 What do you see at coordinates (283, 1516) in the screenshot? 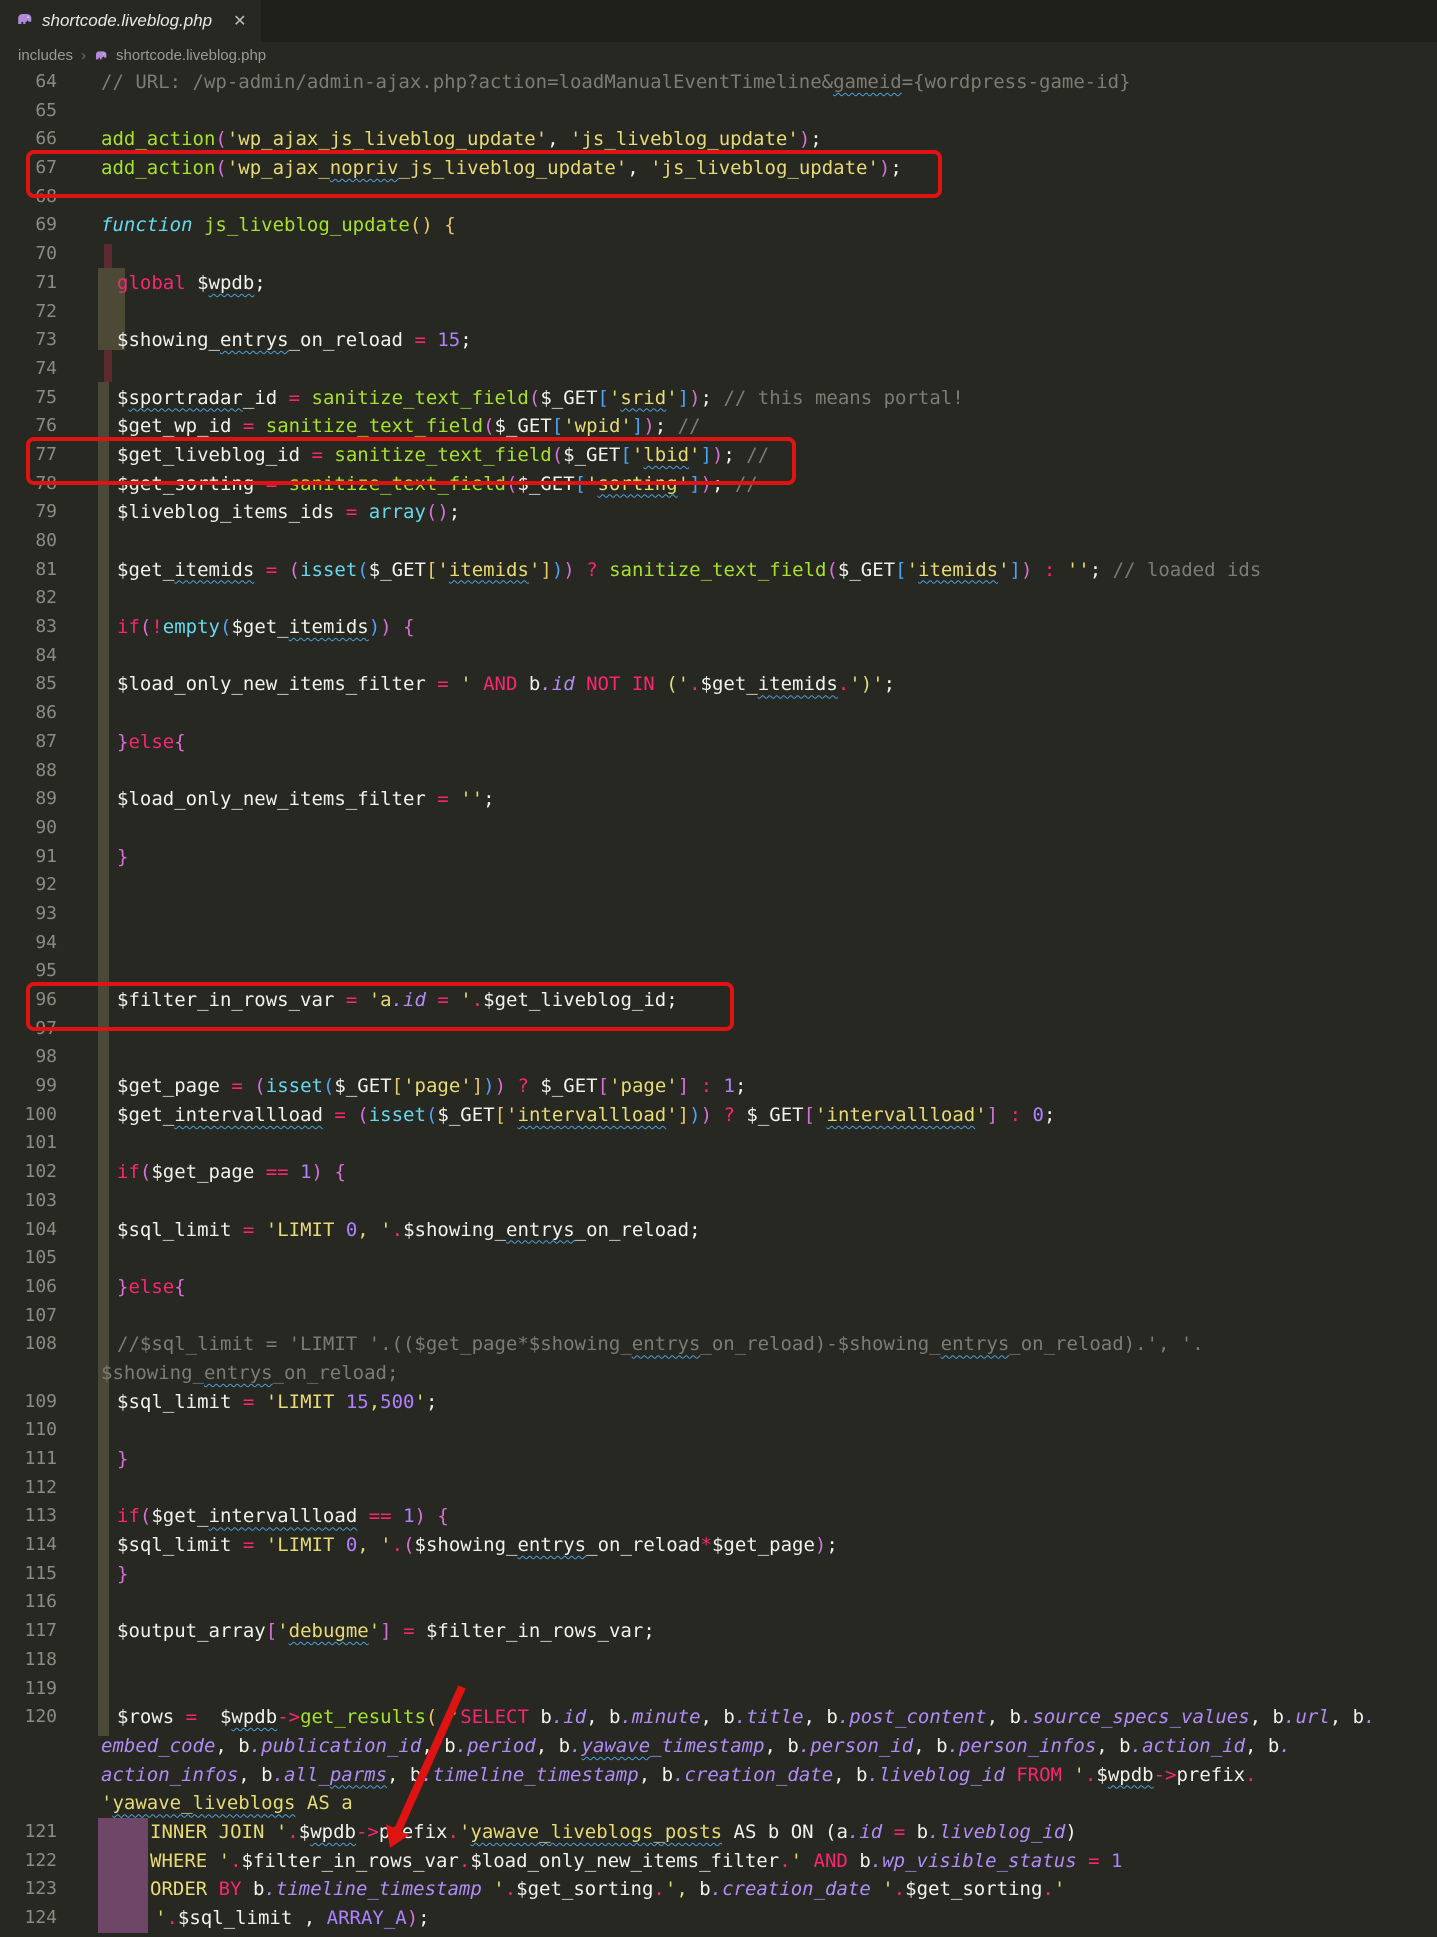
I see `code-text: if($get_intervallload == 1) {` at bounding box center [283, 1516].